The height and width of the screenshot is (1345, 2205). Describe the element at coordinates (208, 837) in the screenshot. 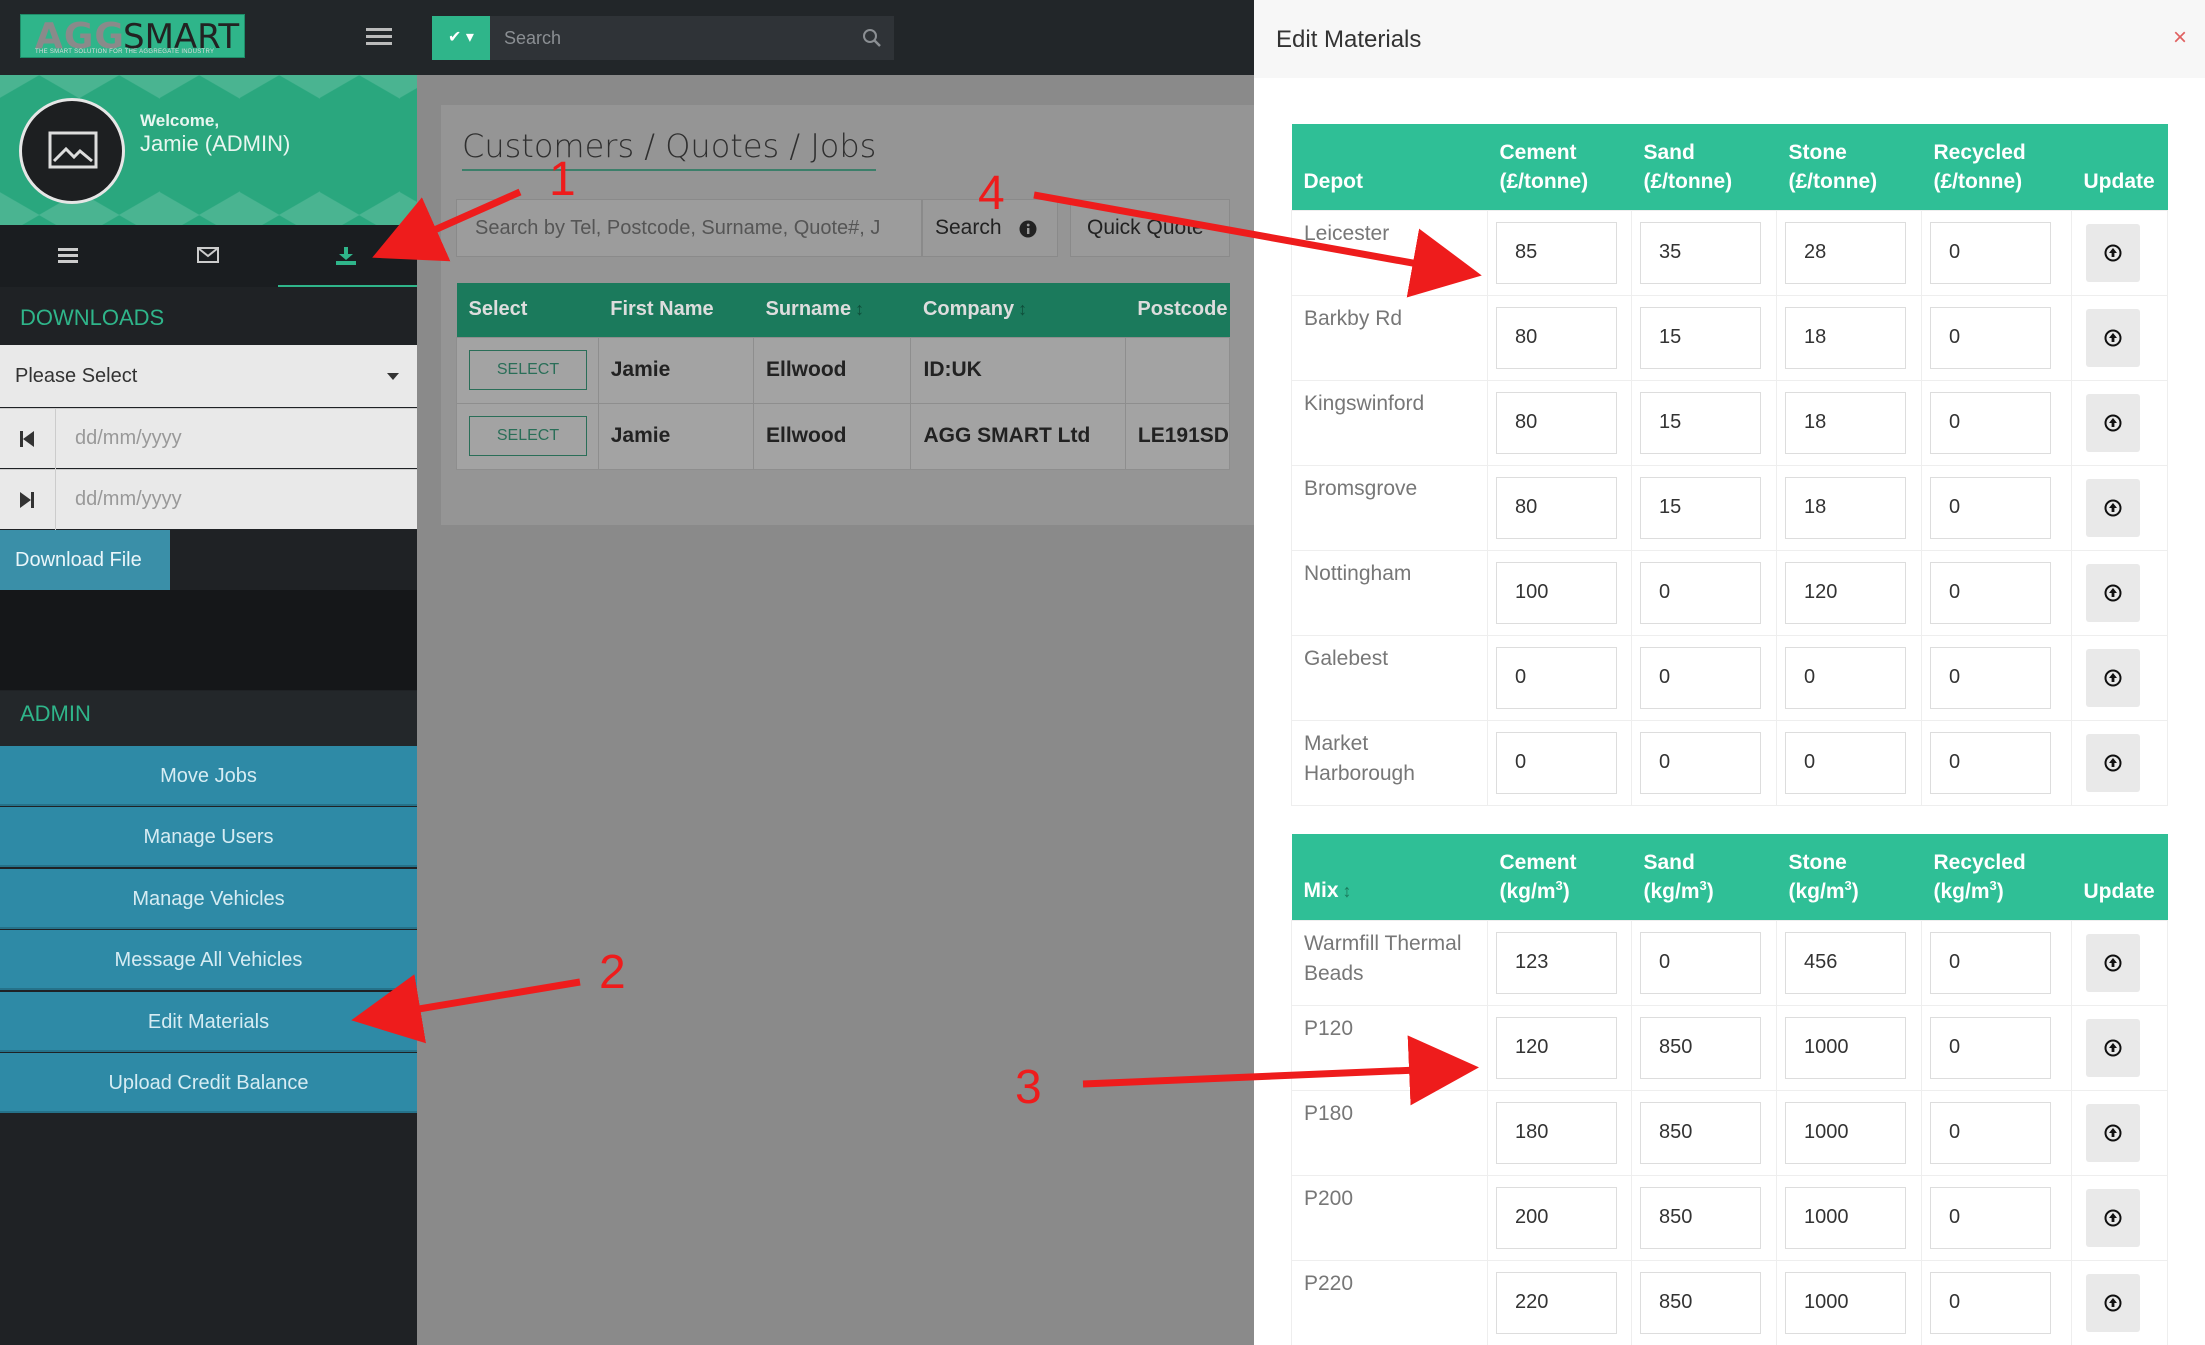

I see `manage-users-button: Manage Users` at that location.